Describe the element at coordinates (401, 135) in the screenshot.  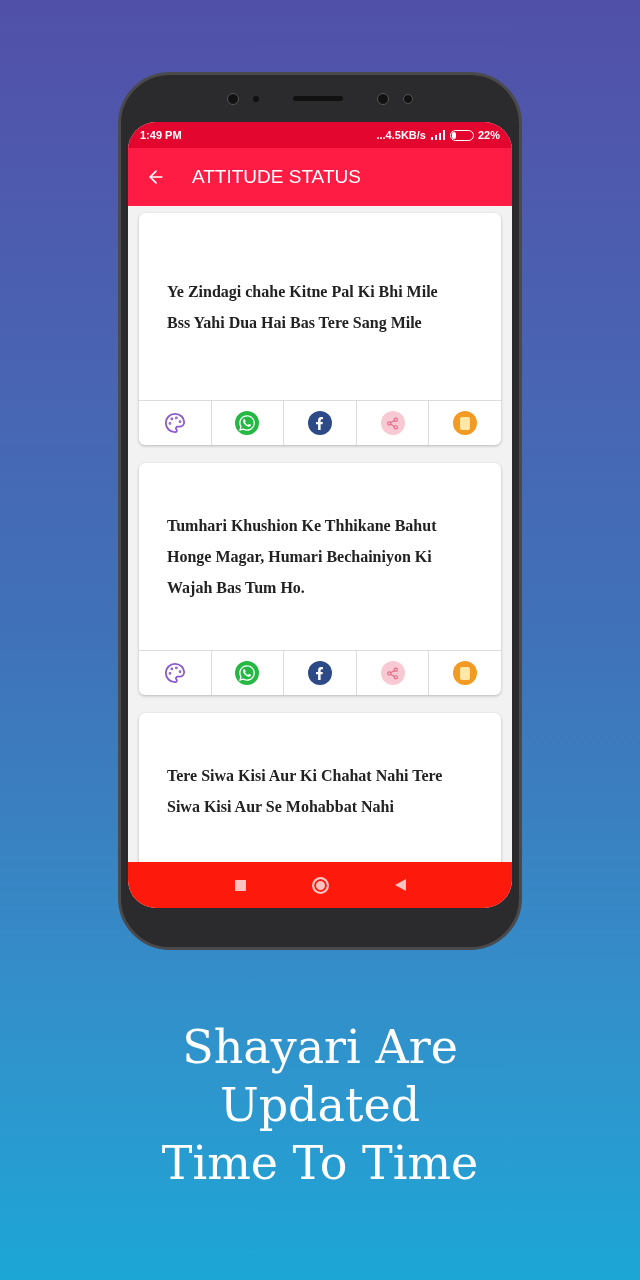
I see `network-speed-text: ...4.5KB/s` at that location.